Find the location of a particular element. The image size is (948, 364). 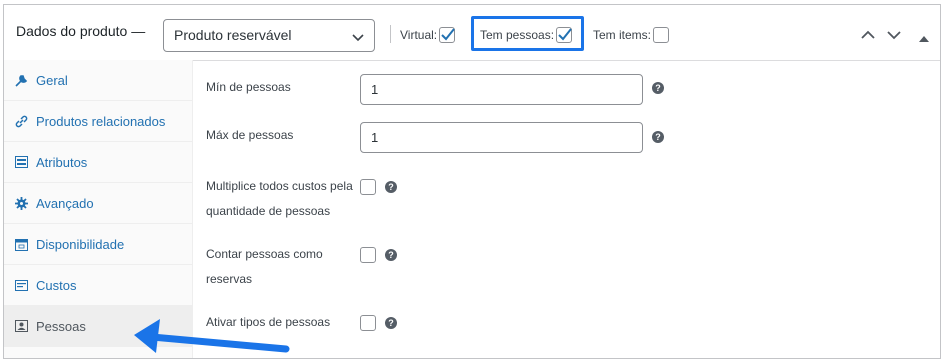

annotation-arrow-icon is located at coordinates (212, 336).